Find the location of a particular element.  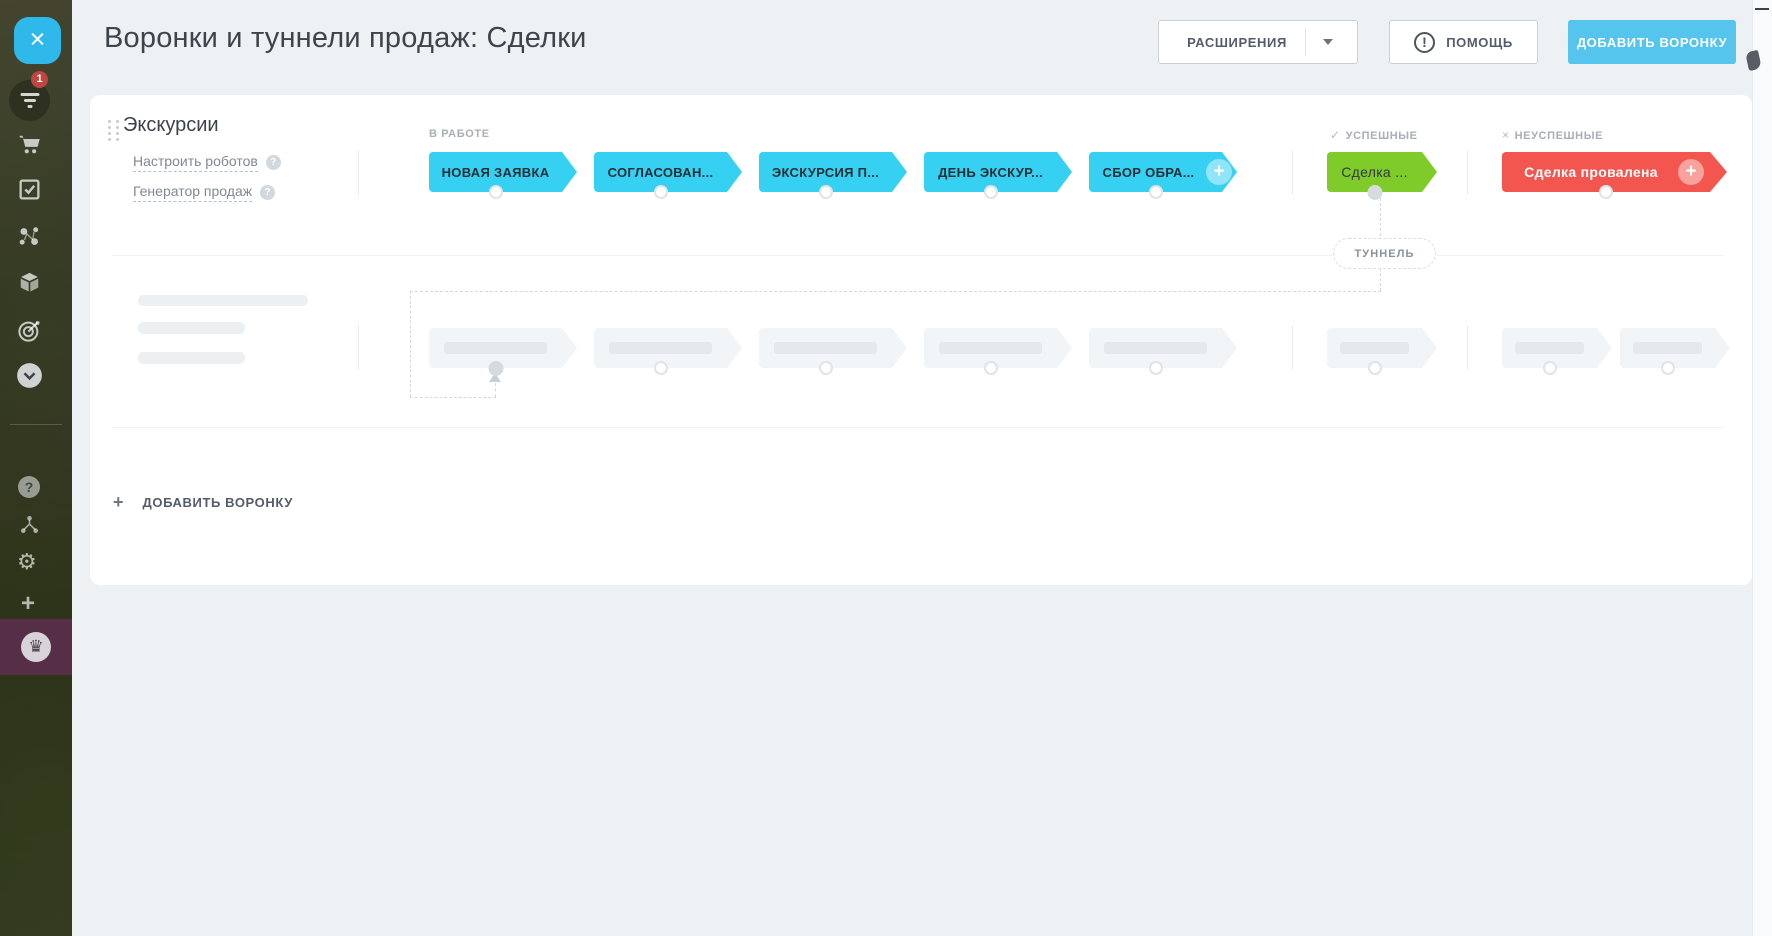

stage-label: Сделка провалена is located at coordinates (1591, 172).